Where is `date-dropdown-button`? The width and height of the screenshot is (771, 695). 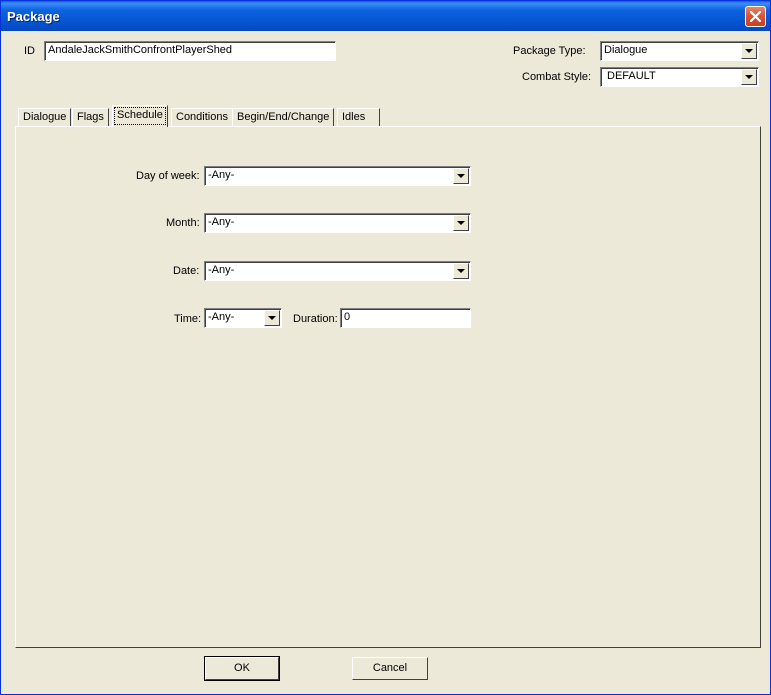
date-dropdown-button is located at coordinates (461, 271).